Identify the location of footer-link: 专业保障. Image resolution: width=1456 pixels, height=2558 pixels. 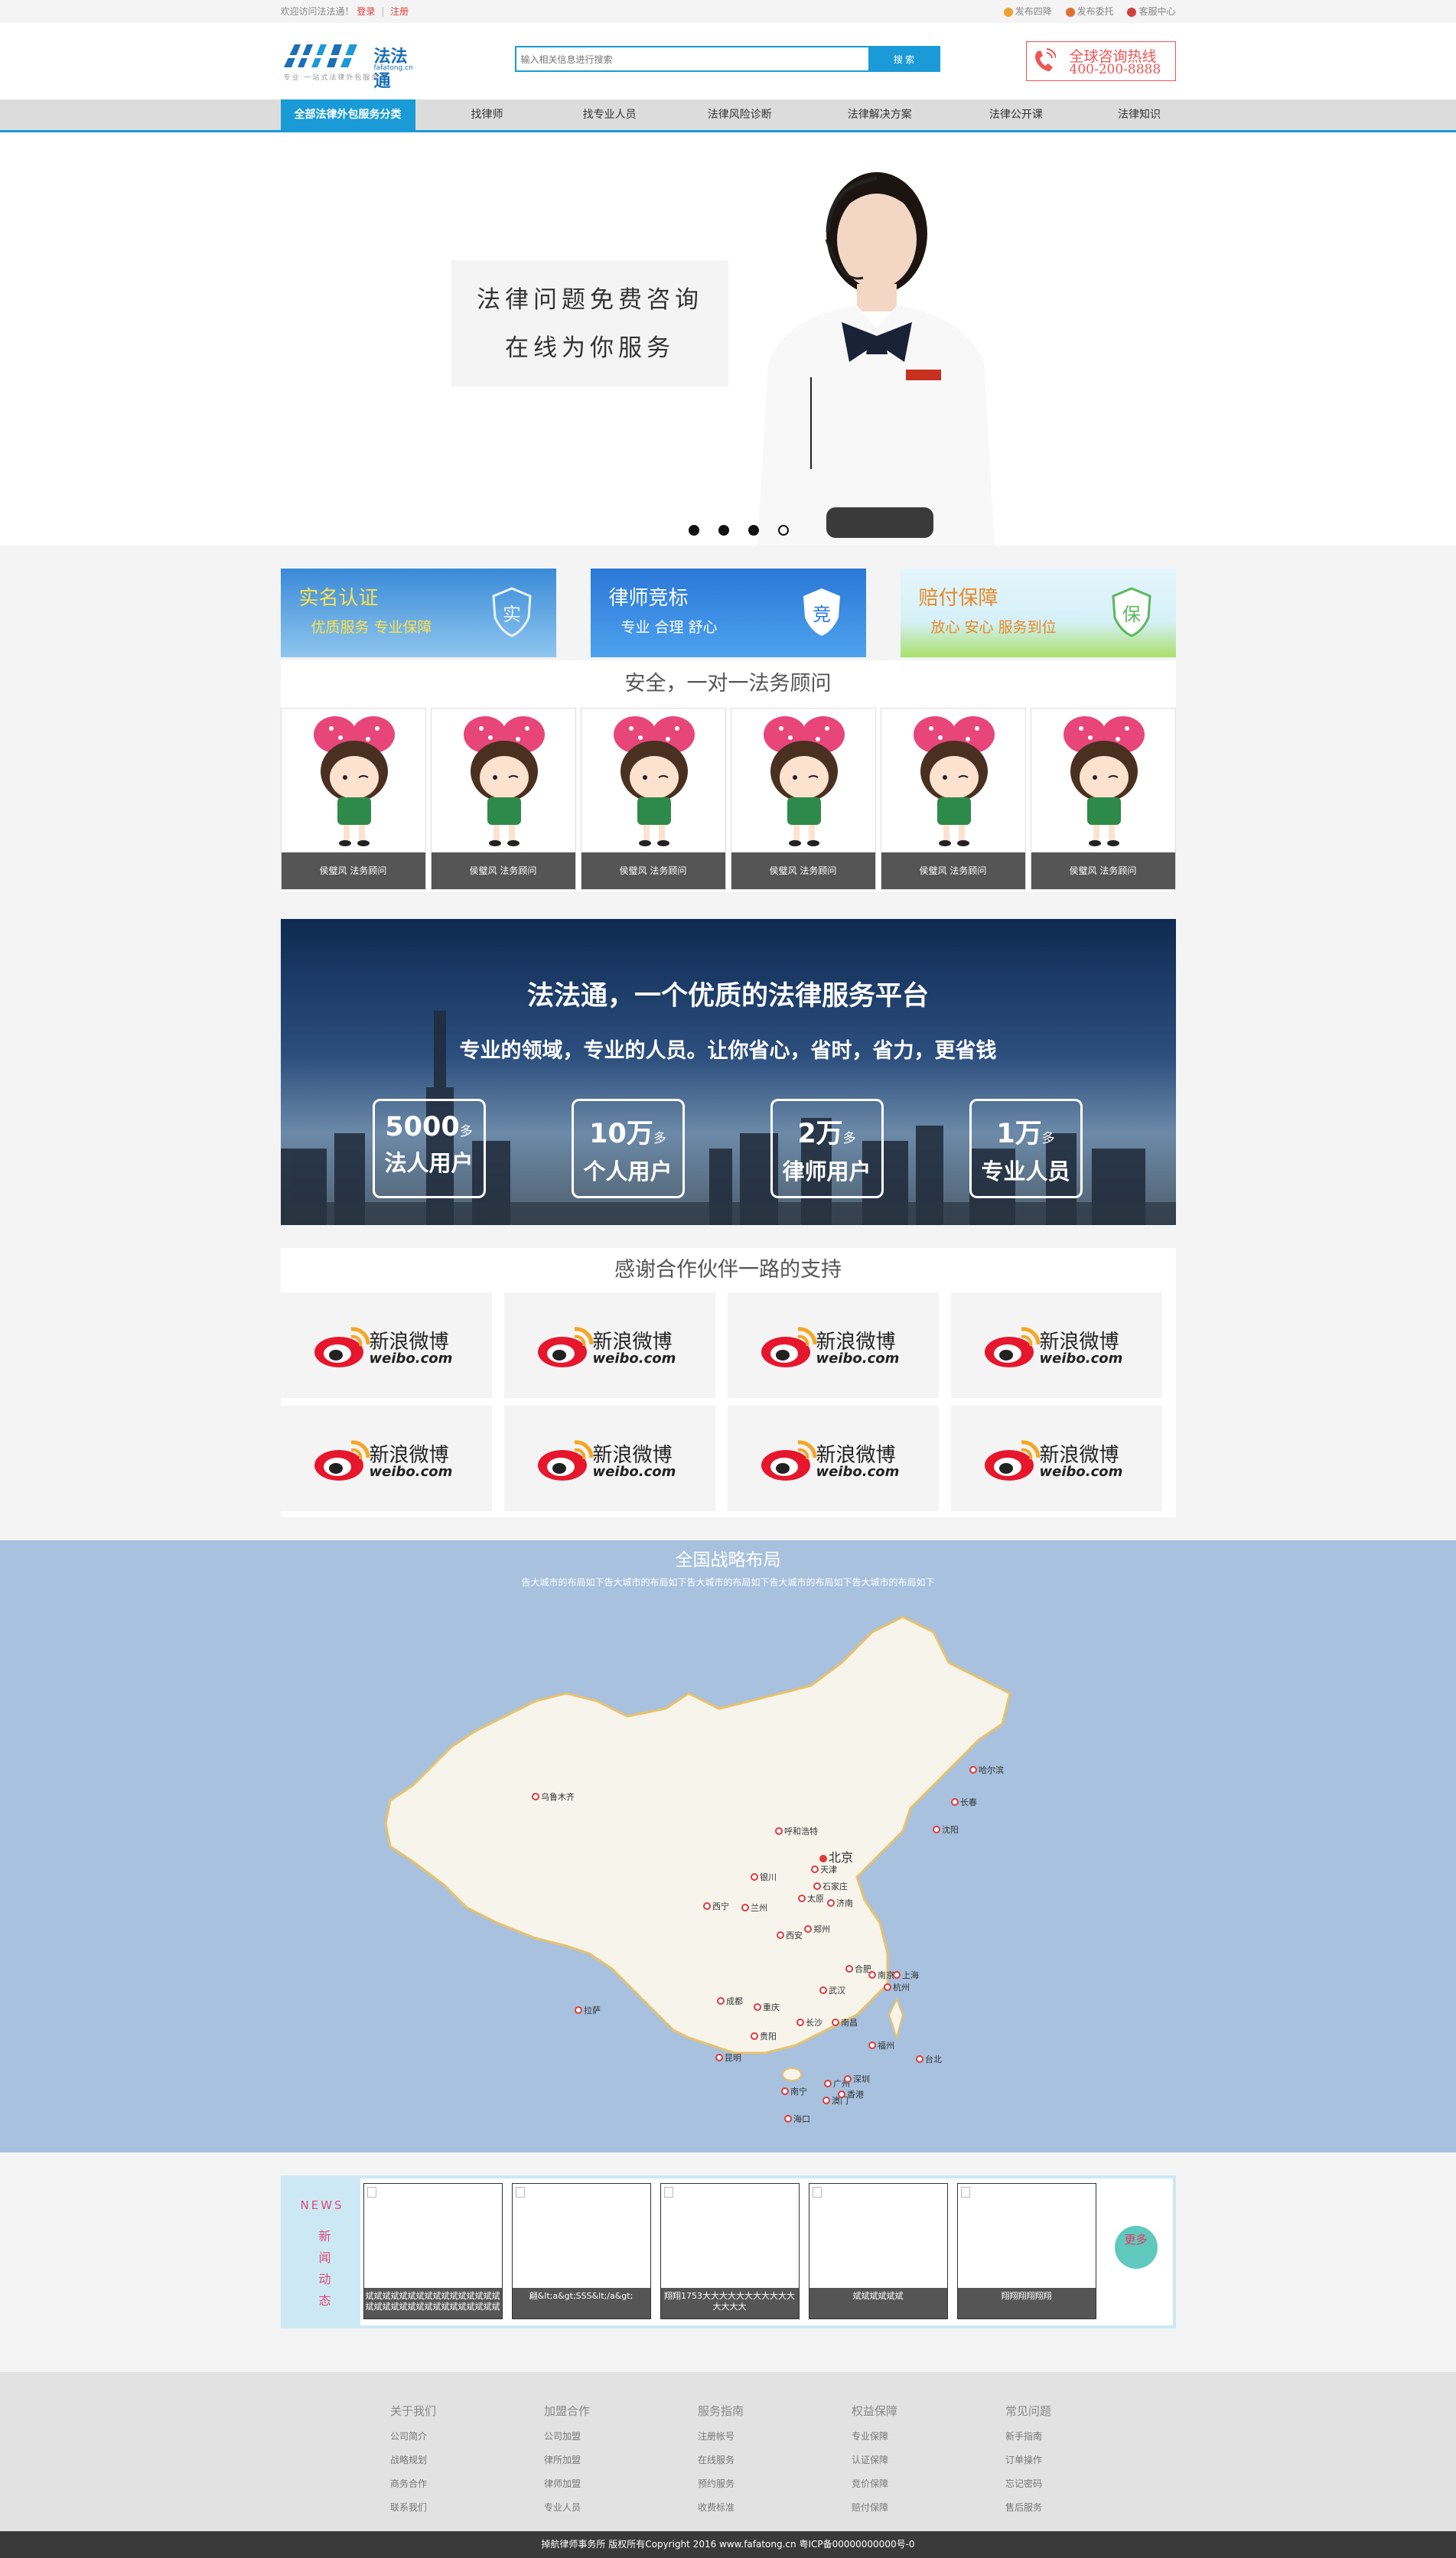
(909, 2437).